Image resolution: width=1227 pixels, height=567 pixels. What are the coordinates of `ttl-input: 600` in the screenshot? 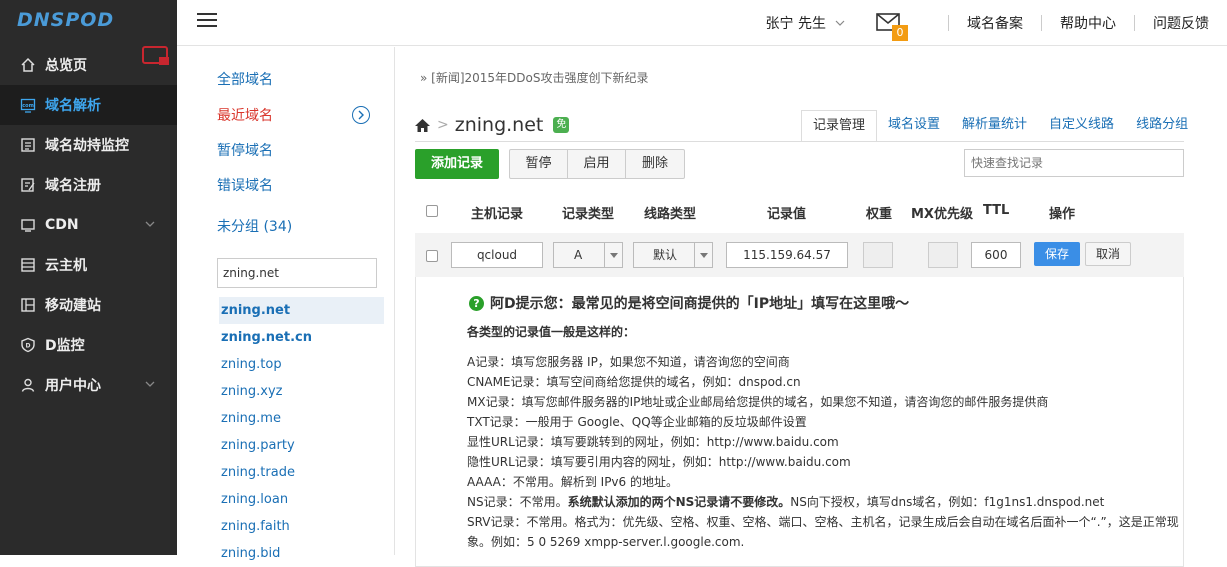 It's located at (996, 255).